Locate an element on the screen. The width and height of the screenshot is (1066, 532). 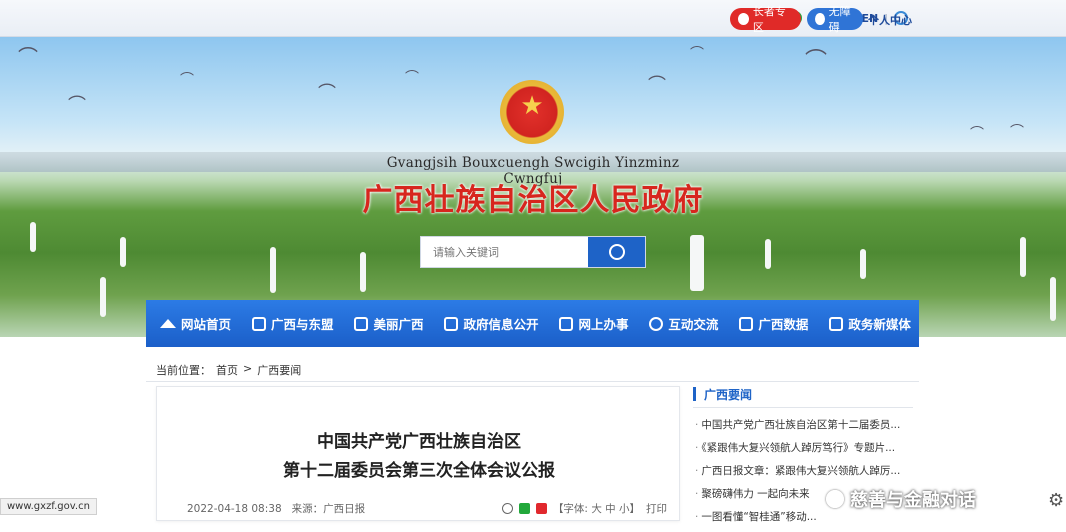
nav-item-label: 广西与东盟 is located at coordinates (302, 324).